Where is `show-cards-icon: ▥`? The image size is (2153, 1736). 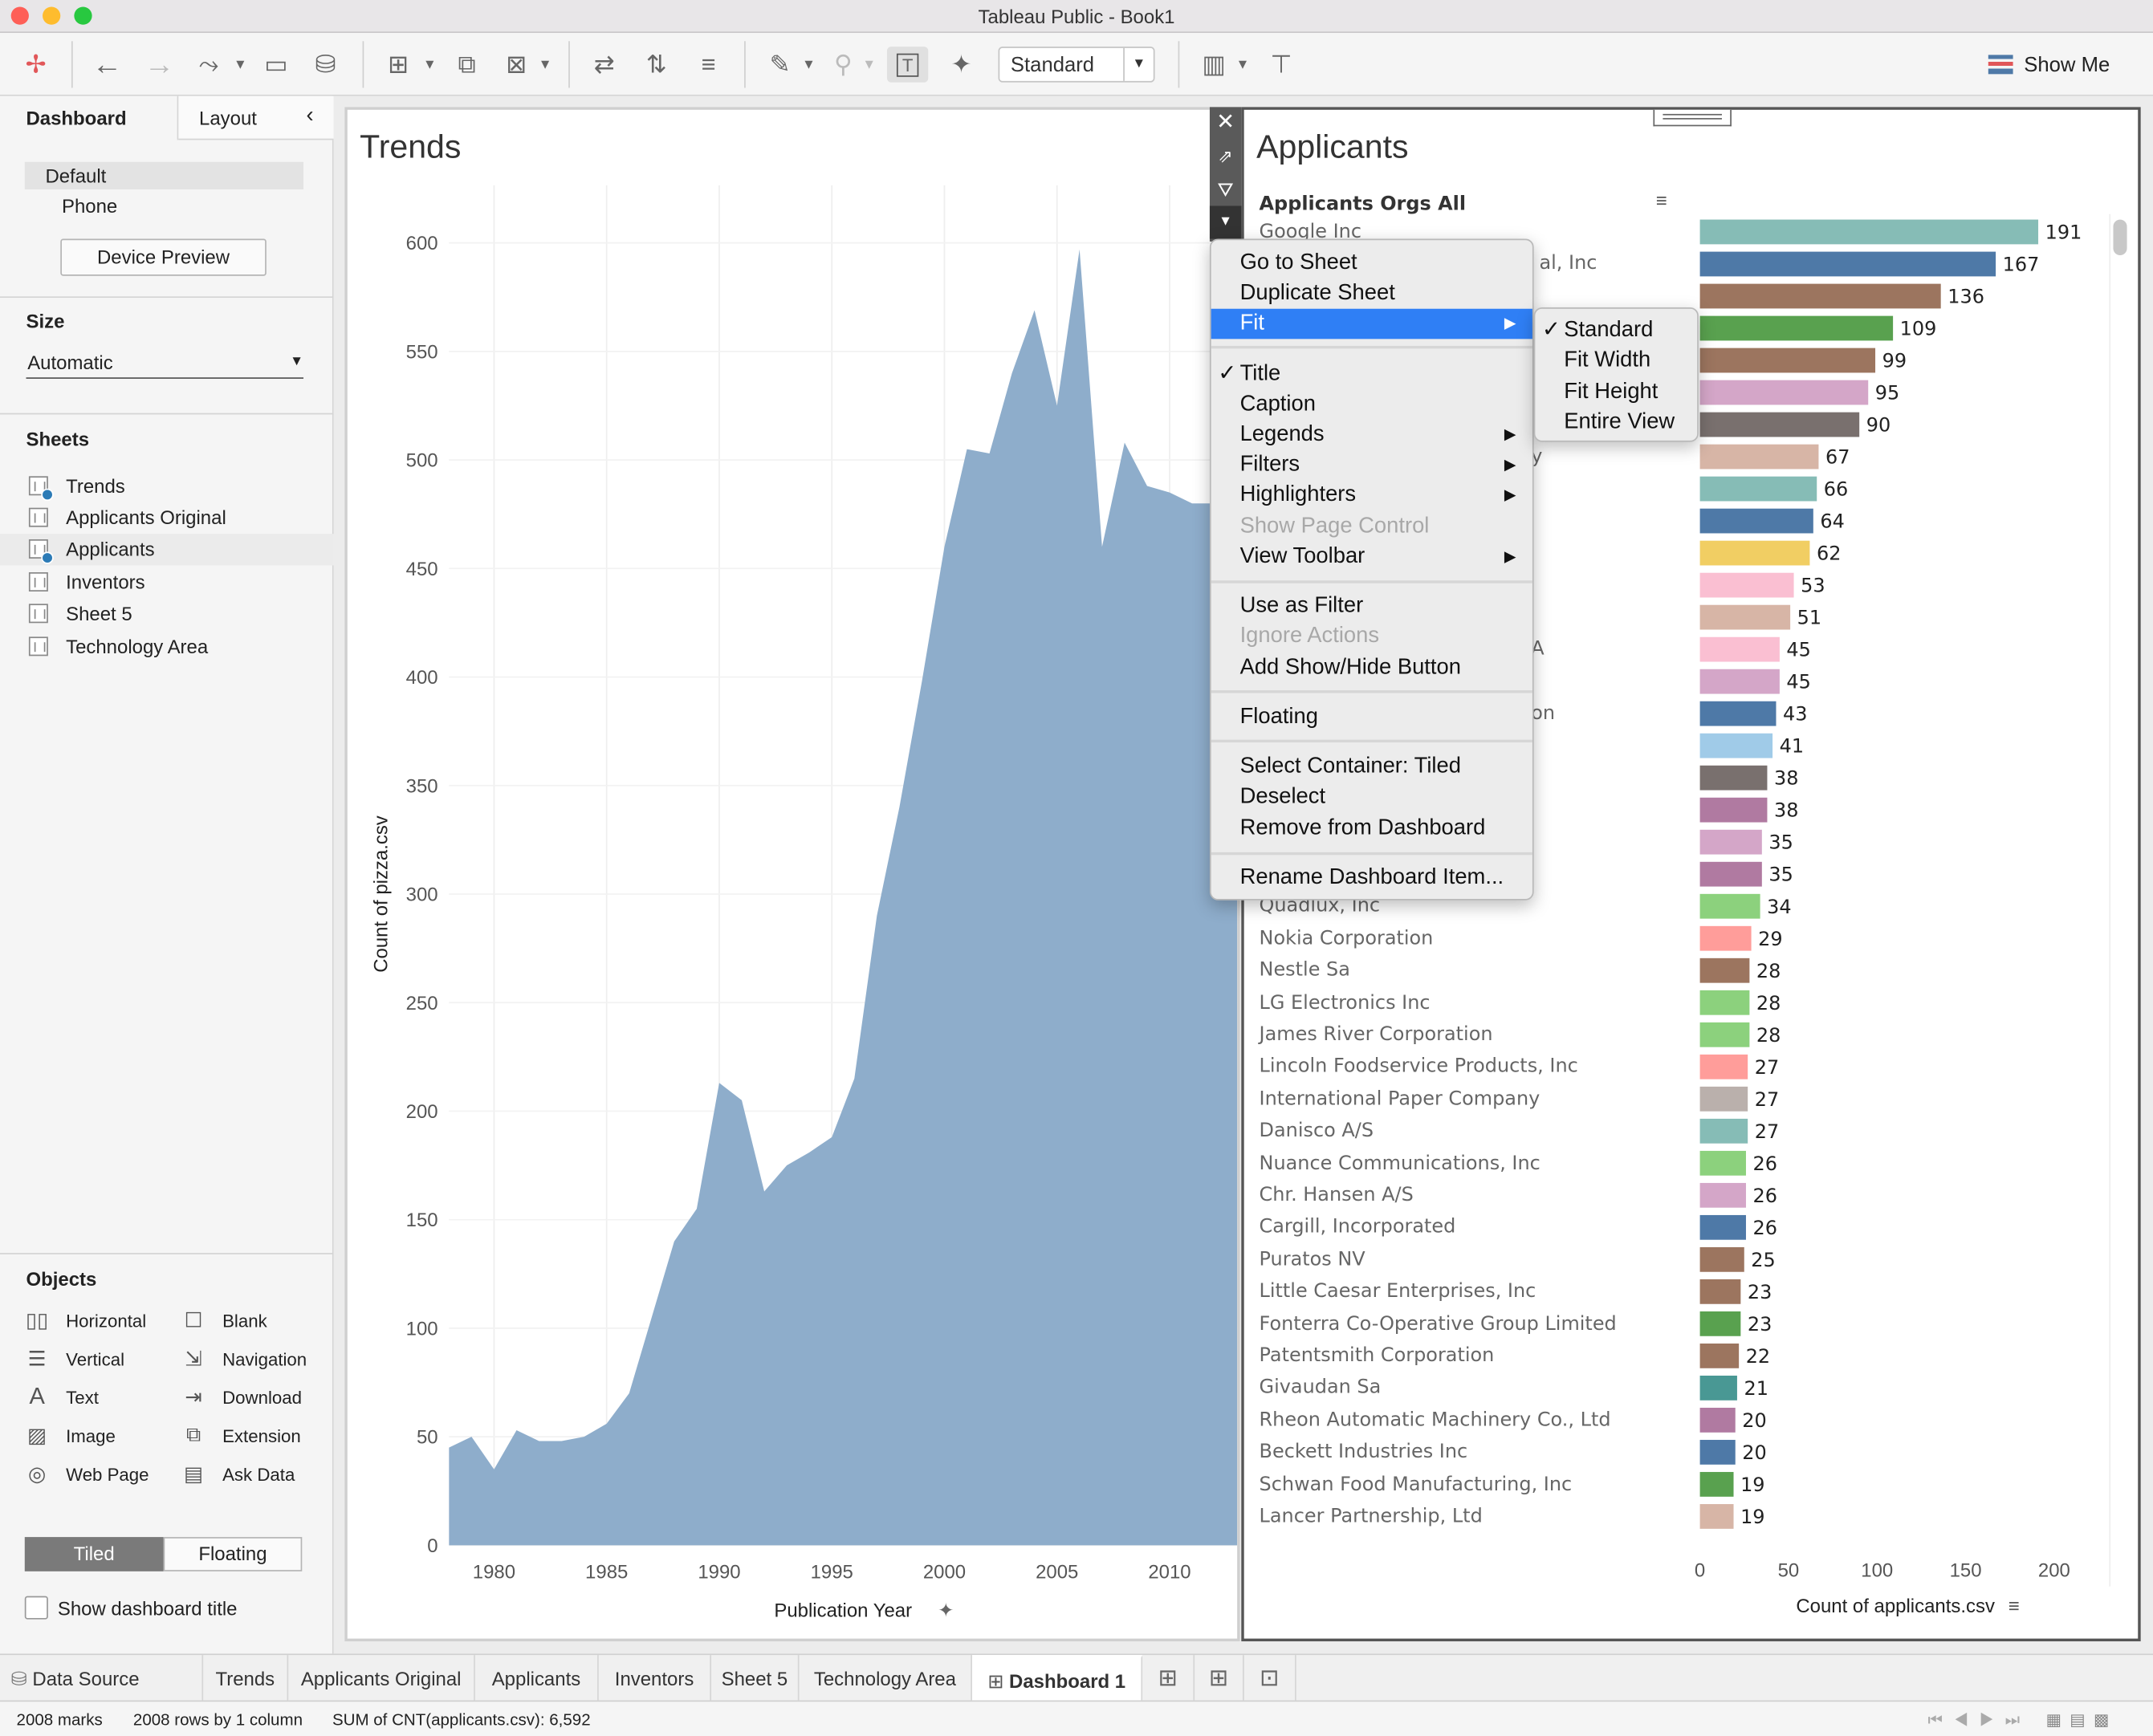
show-cards-icon: ▥ is located at coordinates (1214, 64).